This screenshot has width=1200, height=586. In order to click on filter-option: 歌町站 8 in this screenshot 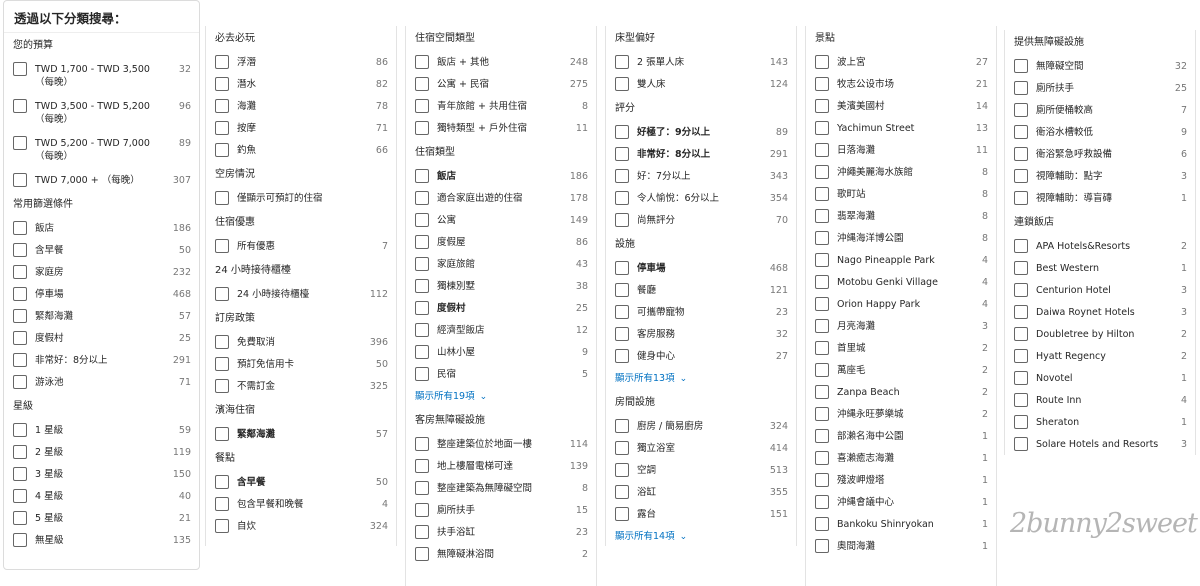, I will do `click(901, 195)`.